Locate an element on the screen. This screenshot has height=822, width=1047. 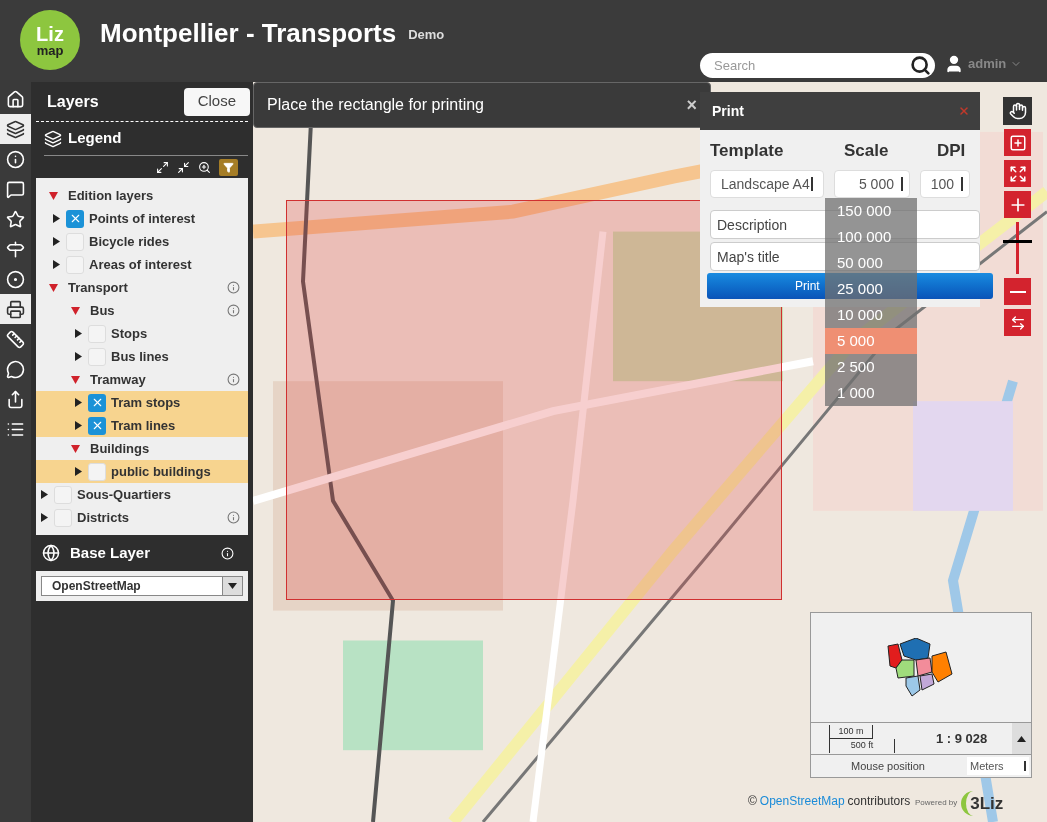
layer-label: Areas of interest is located at coordinates (140, 264).